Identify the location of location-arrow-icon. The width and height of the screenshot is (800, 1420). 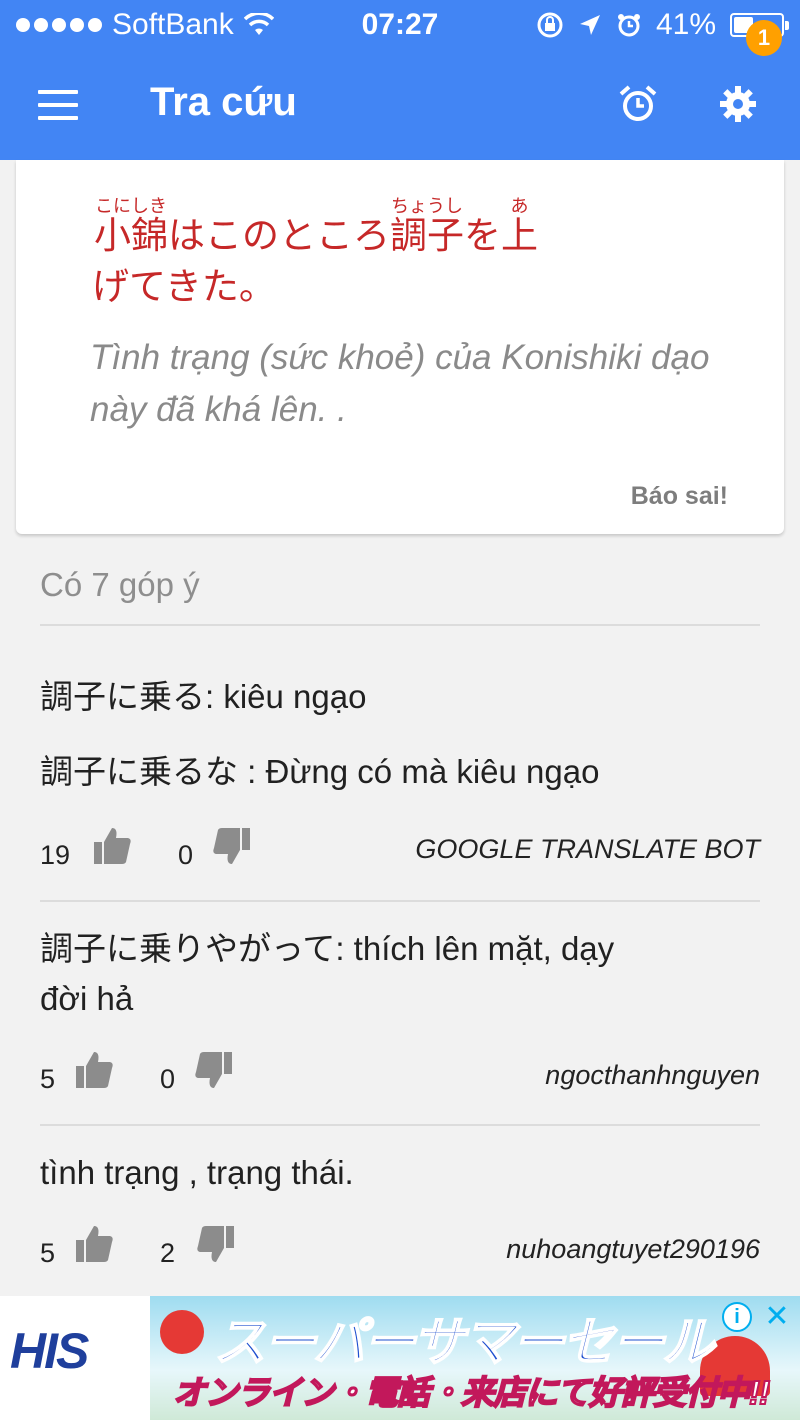
(589, 25).